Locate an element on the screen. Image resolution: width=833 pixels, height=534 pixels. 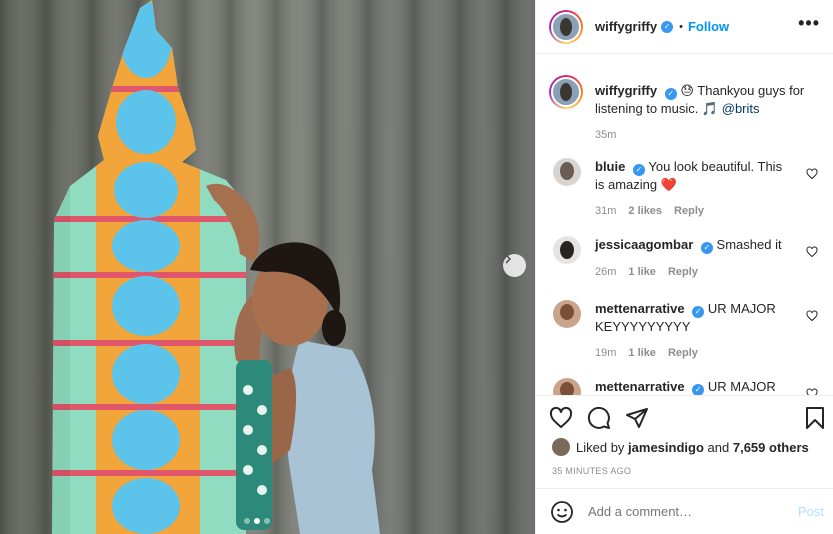
comment-text: UR MAJOR is located at coordinates (741, 386).